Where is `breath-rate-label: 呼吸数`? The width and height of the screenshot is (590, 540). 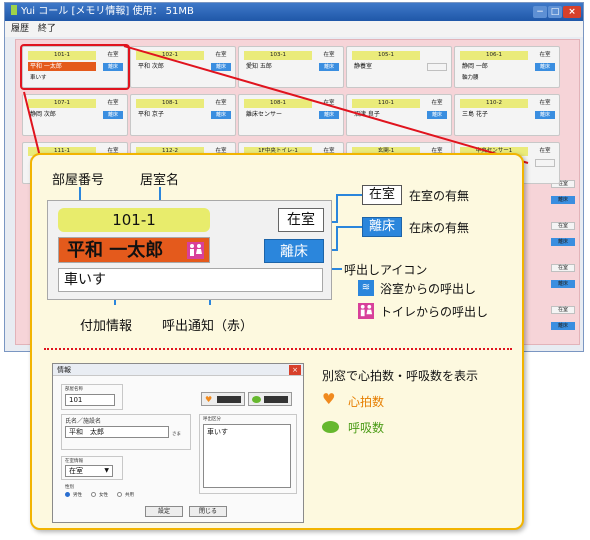 breath-rate-label: 呼吸数 is located at coordinates (366, 428).